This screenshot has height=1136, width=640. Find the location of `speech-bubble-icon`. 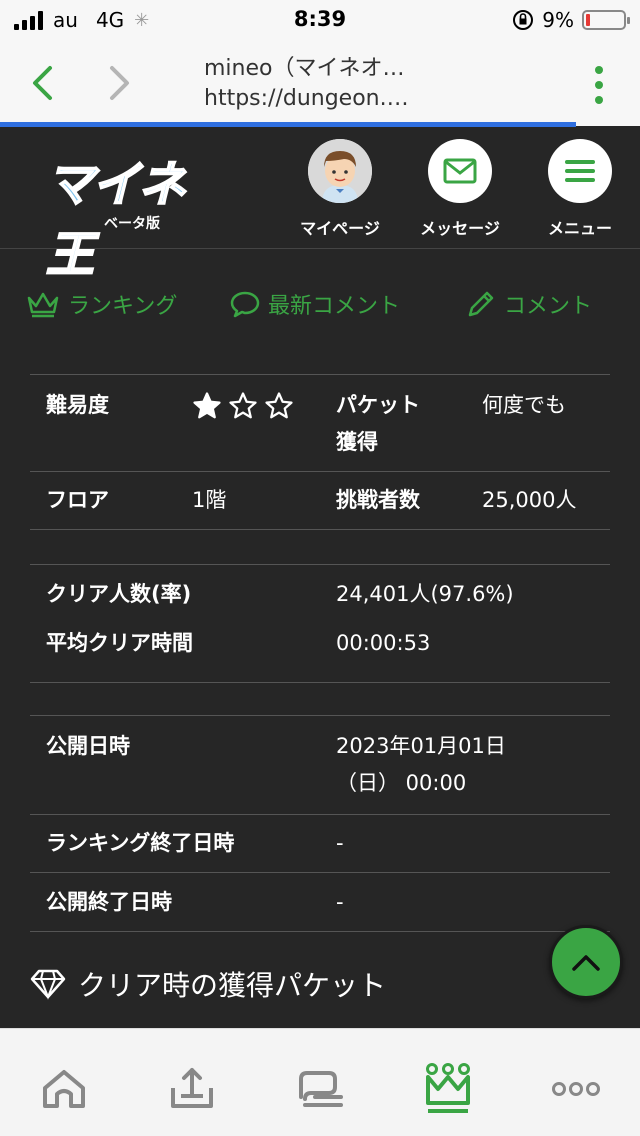

speech-bubble-icon is located at coordinates (245, 304).